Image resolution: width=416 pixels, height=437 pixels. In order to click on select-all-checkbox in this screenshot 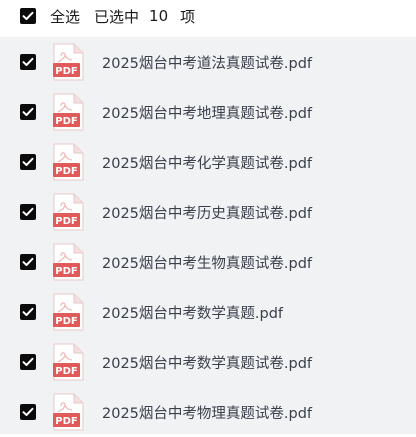, I will do `click(28, 16)`.